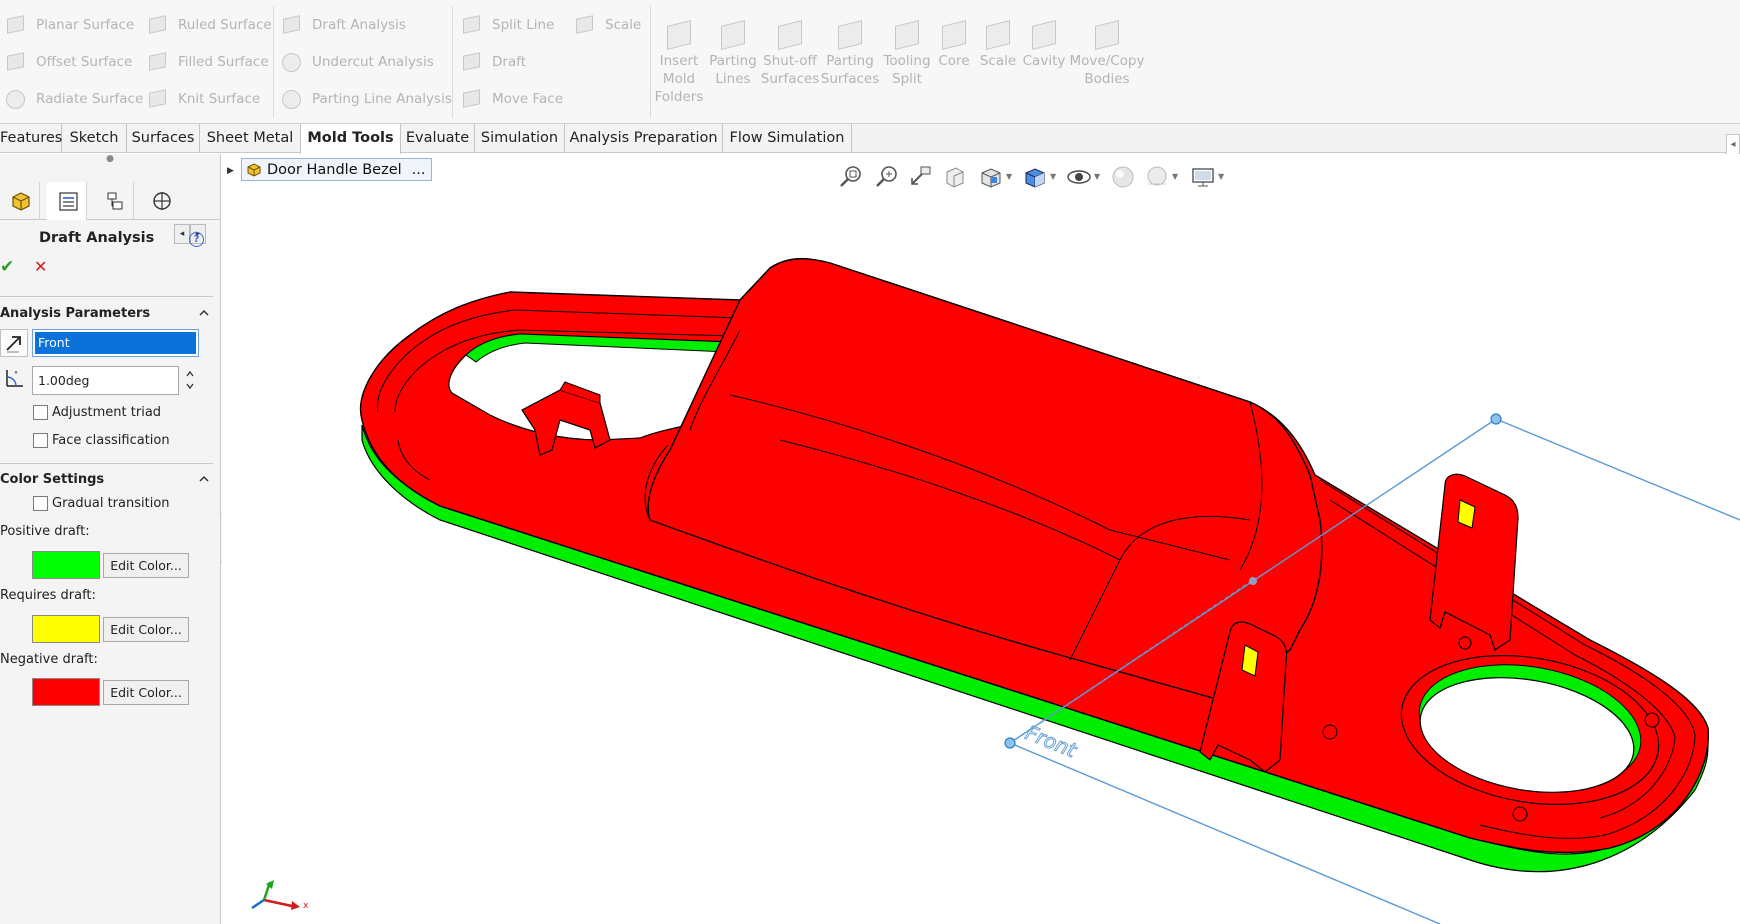 The height and width of the screenshot is (924, 1740). I want to click on adjustment-triad-checkbox: Adjustment triad, so click(97, 412).